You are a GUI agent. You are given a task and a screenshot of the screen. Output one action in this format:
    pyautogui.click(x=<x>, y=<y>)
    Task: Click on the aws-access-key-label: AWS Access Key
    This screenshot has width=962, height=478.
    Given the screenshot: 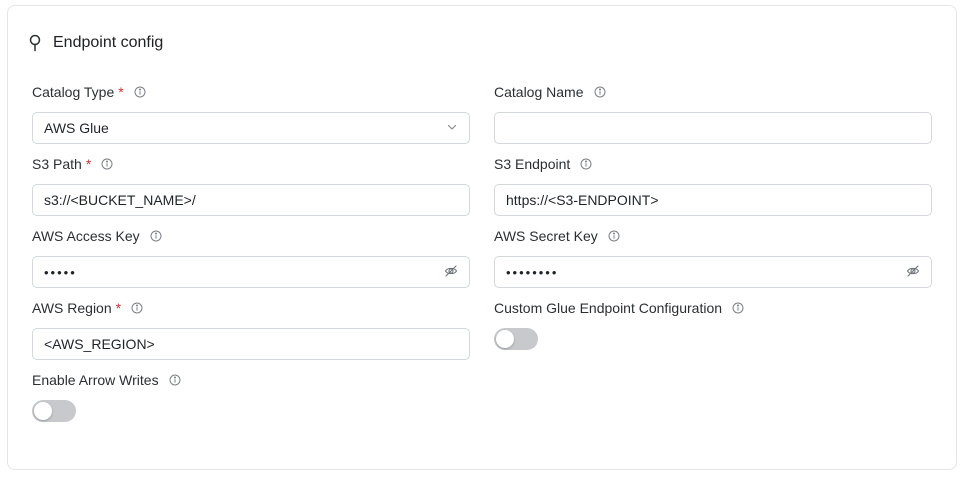 What is the action you would take?
    pyautogui.click(x=86, y=236)
    